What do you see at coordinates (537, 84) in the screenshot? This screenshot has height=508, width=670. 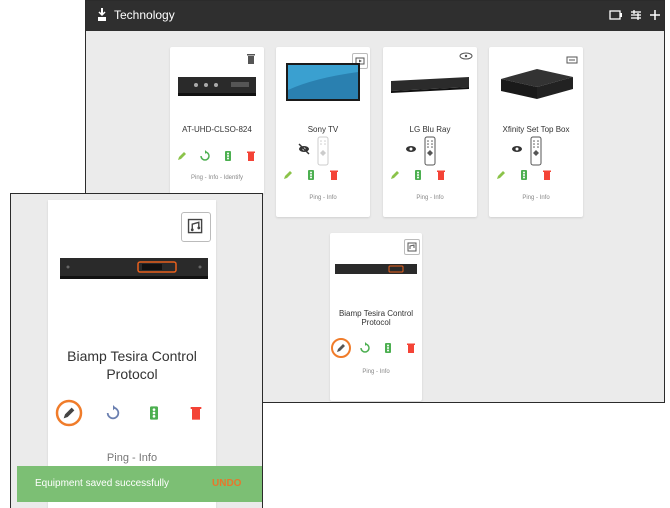 I see `device-image-set-top-box` at bounding box center [537, 84].